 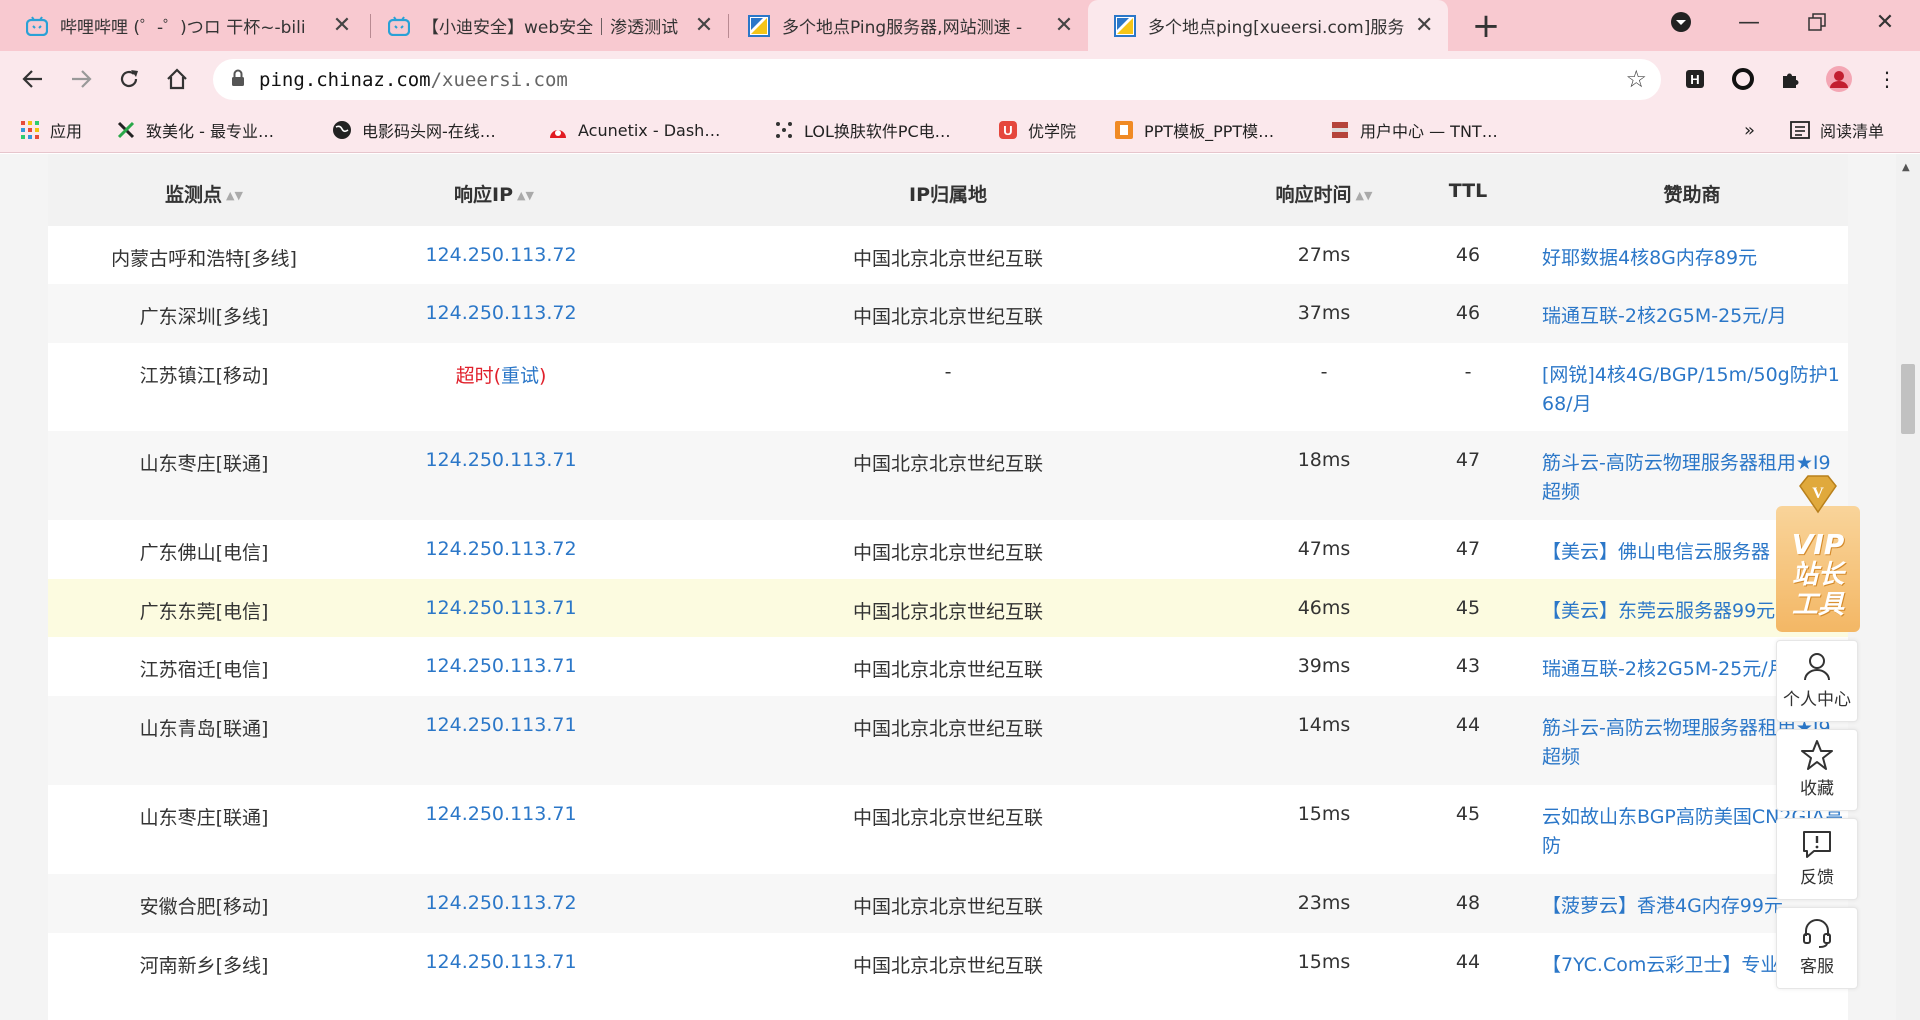 I want to click on favorites-button: 收藏, so click(x=1817, y=770).